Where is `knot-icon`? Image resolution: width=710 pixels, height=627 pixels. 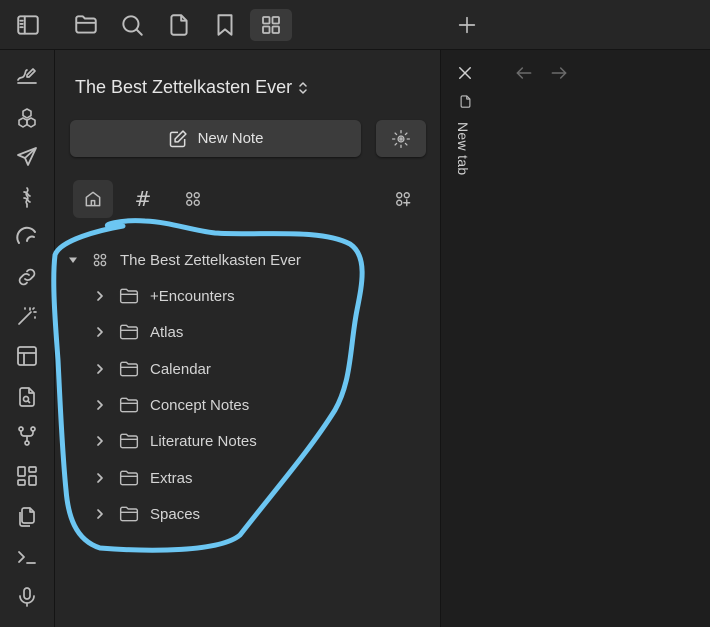 knot-icon is located at coordinates (27, 197).